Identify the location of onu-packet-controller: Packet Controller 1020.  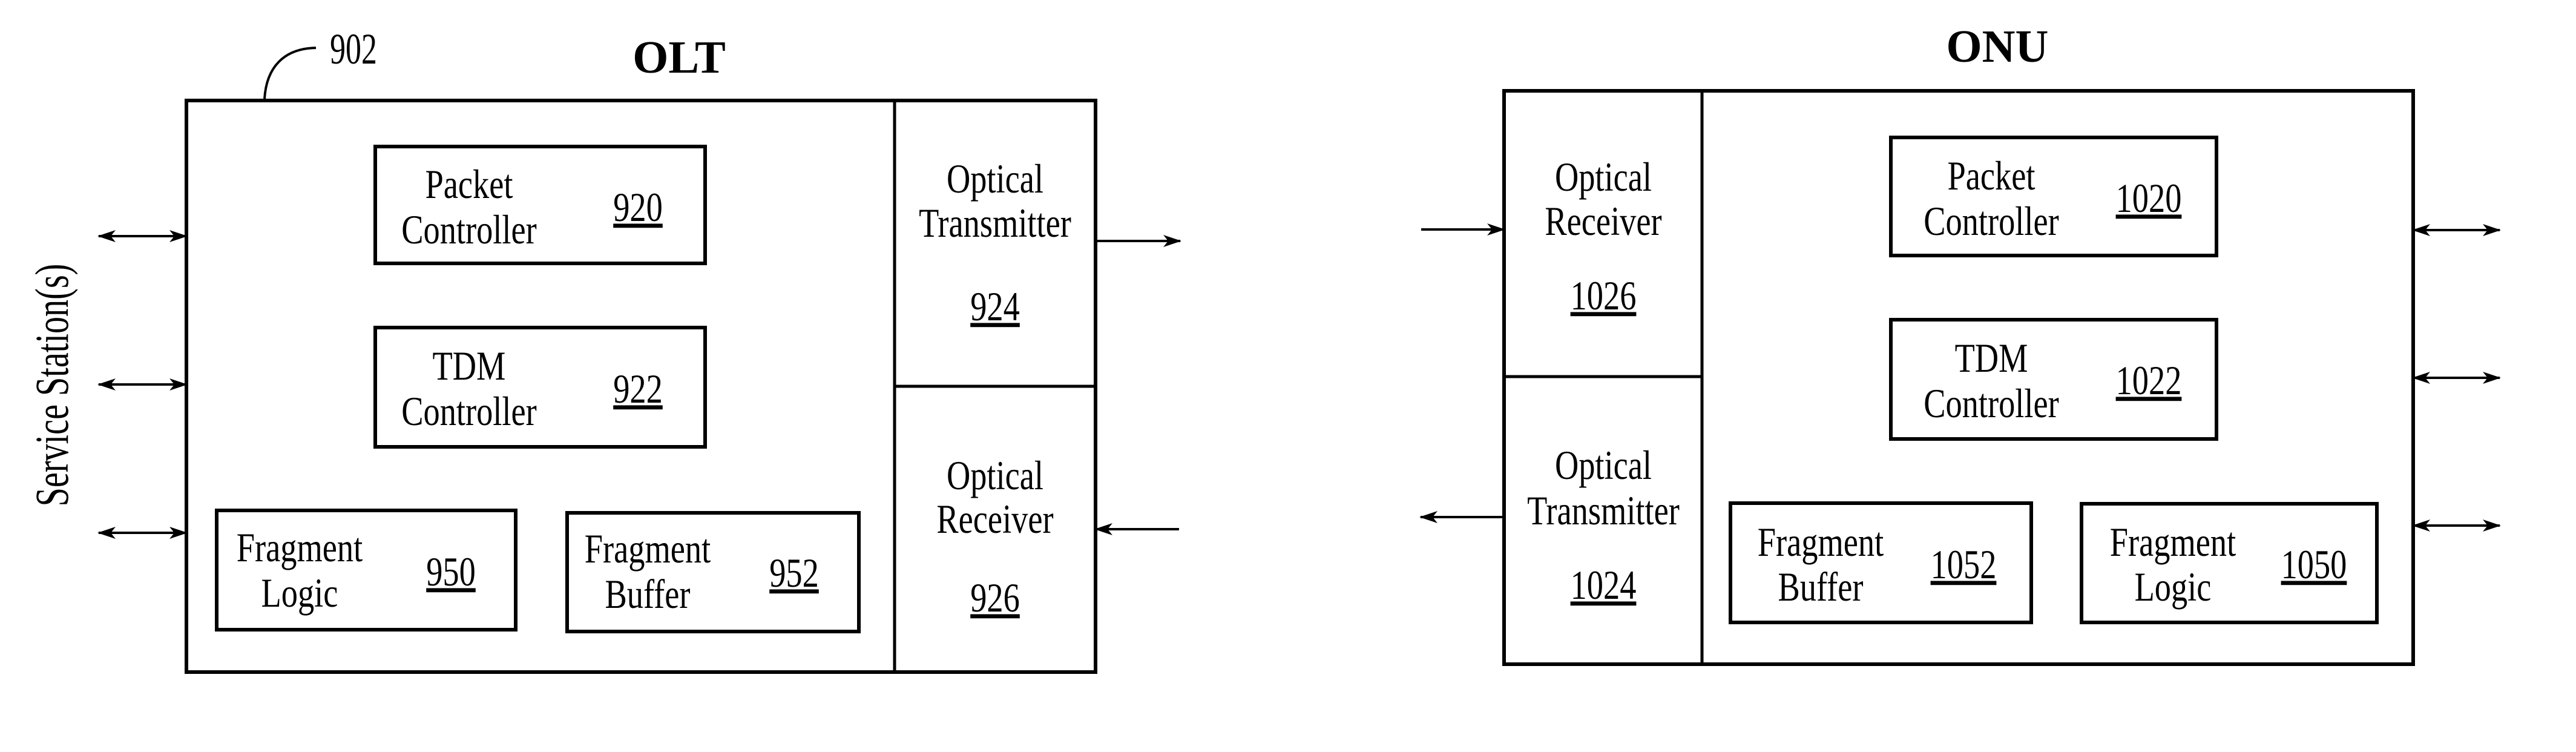
(2053, 196).